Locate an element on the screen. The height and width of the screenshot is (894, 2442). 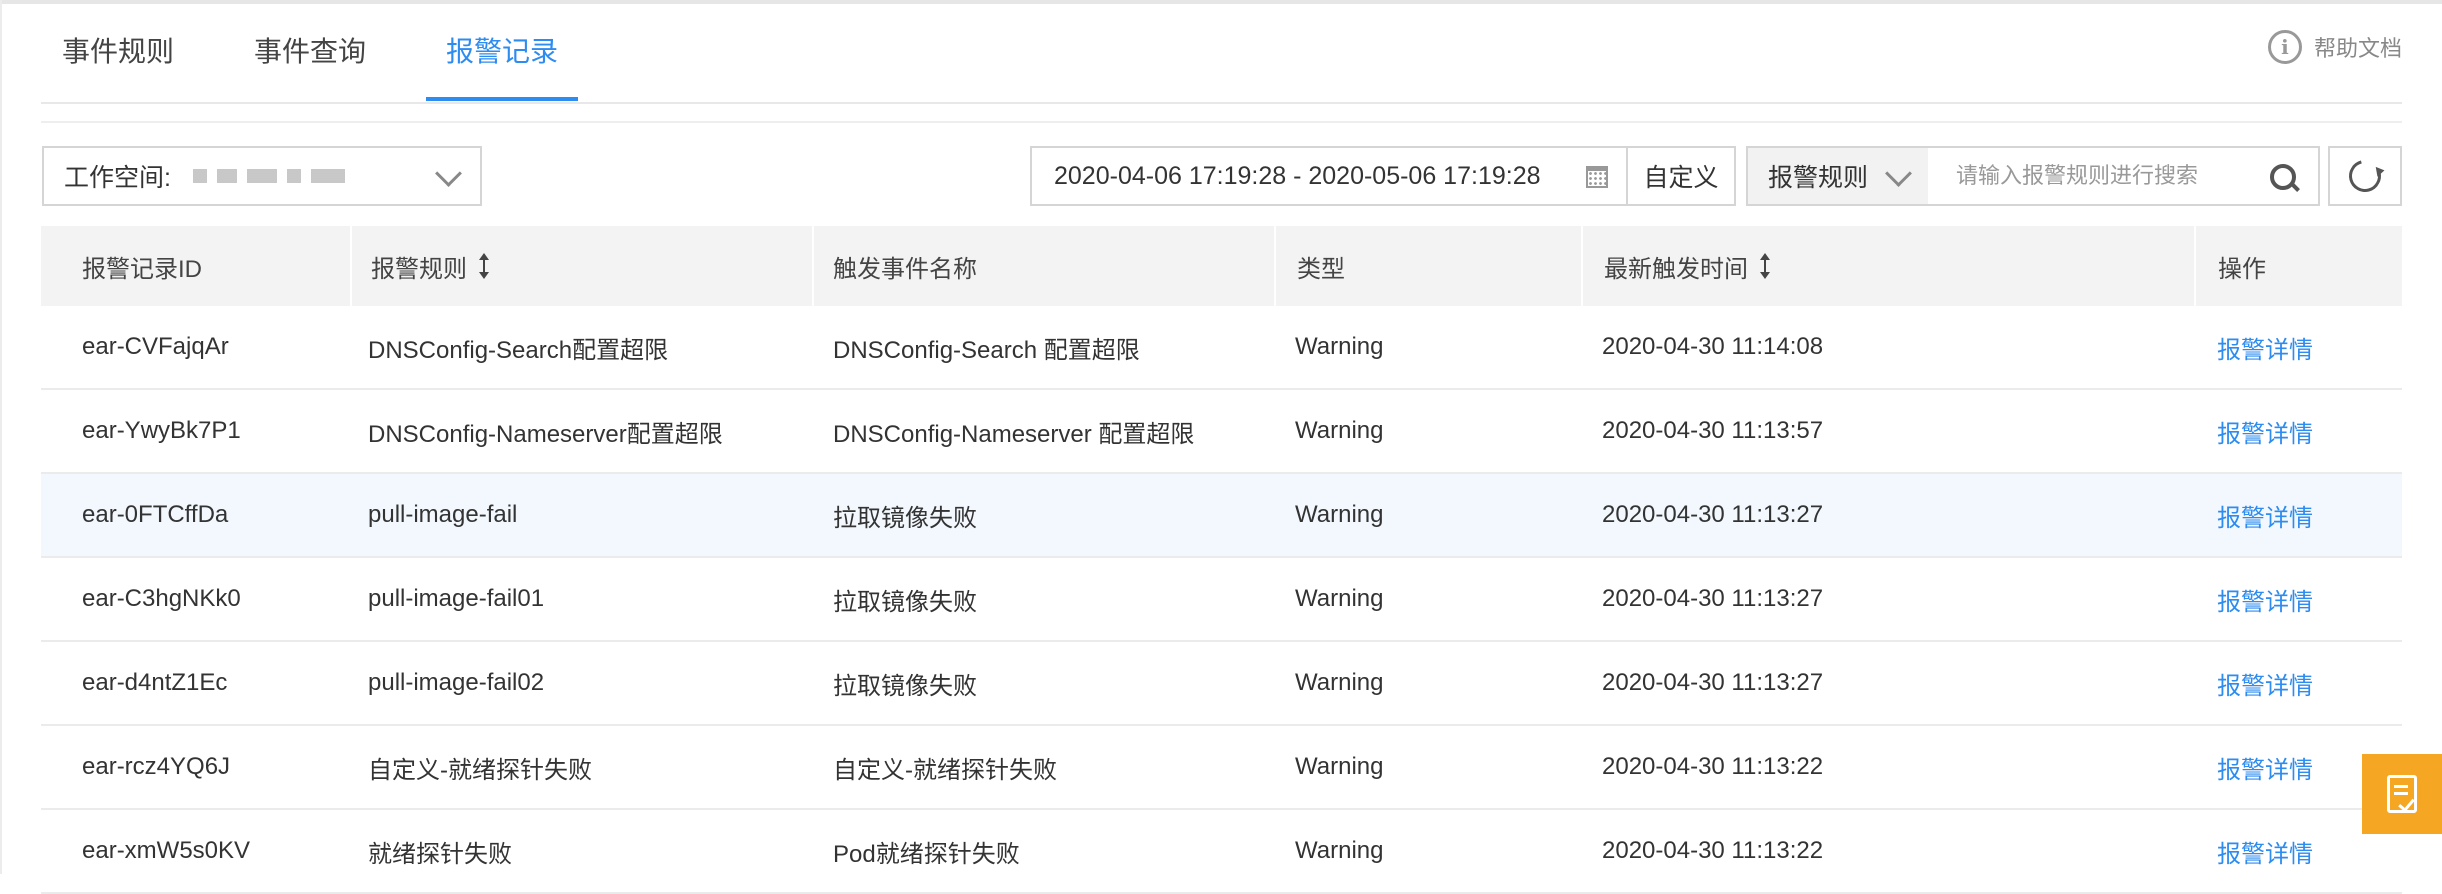
tabs-divider is located at coordinates (1221, 103).